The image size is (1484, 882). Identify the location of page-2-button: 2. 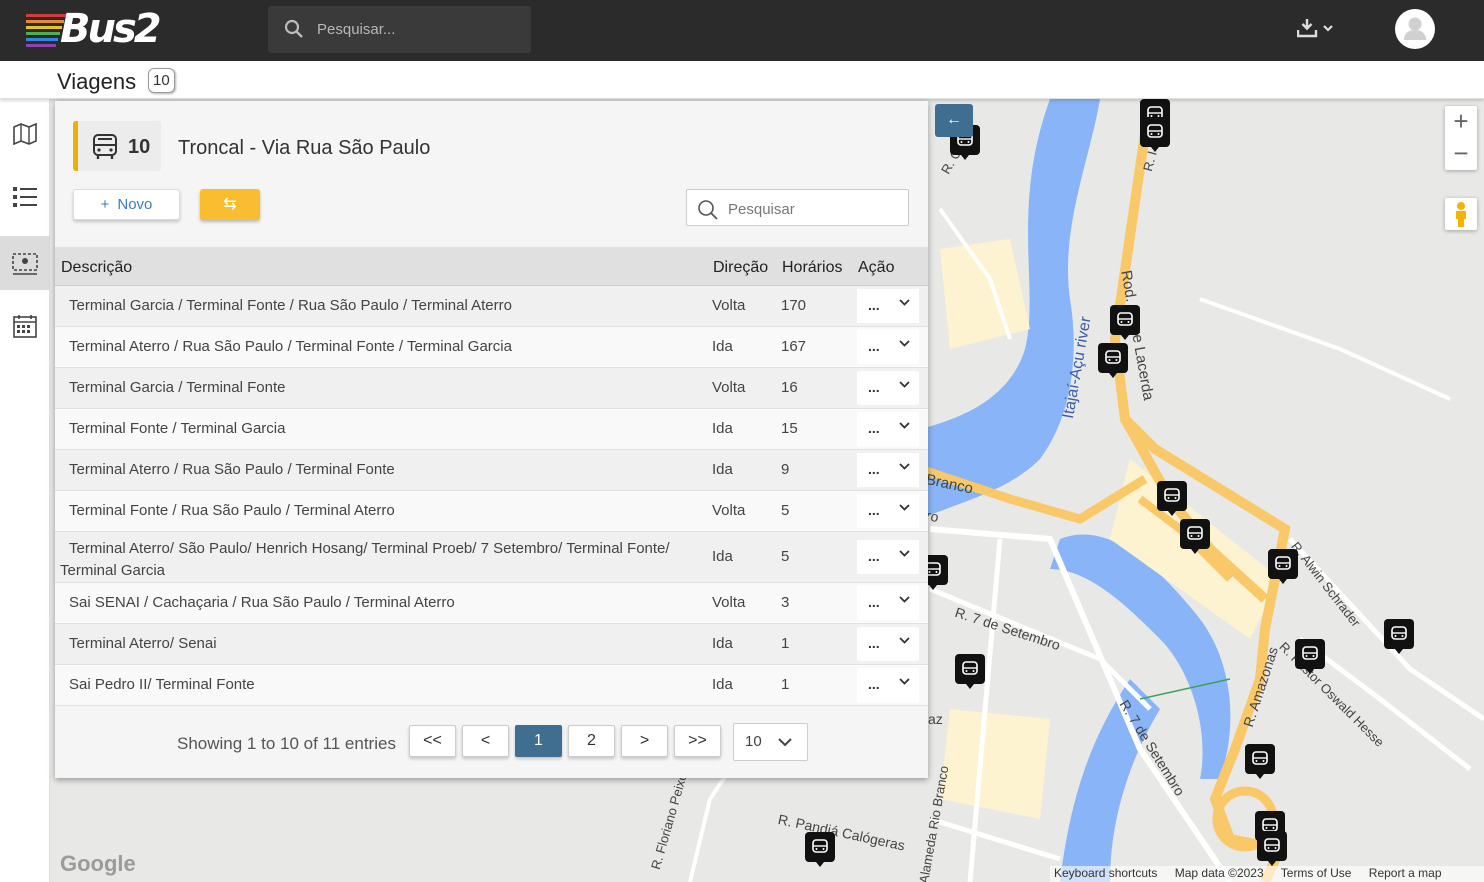
(591, 741).